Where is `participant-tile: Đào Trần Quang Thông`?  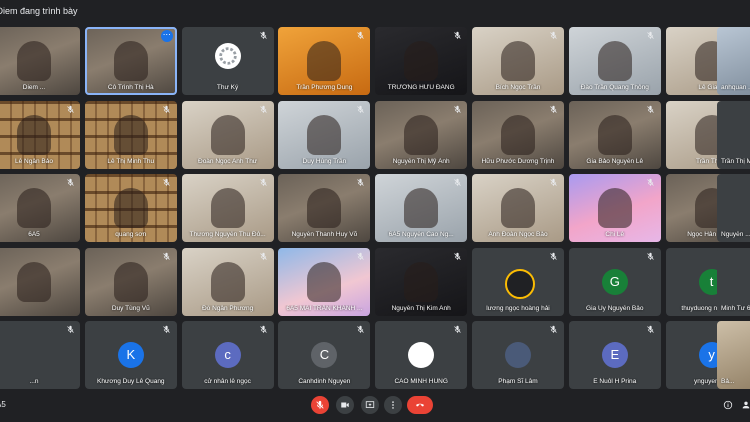 participant-tile: Đào Trần Quang Thông is located at coordinates (614, 61).